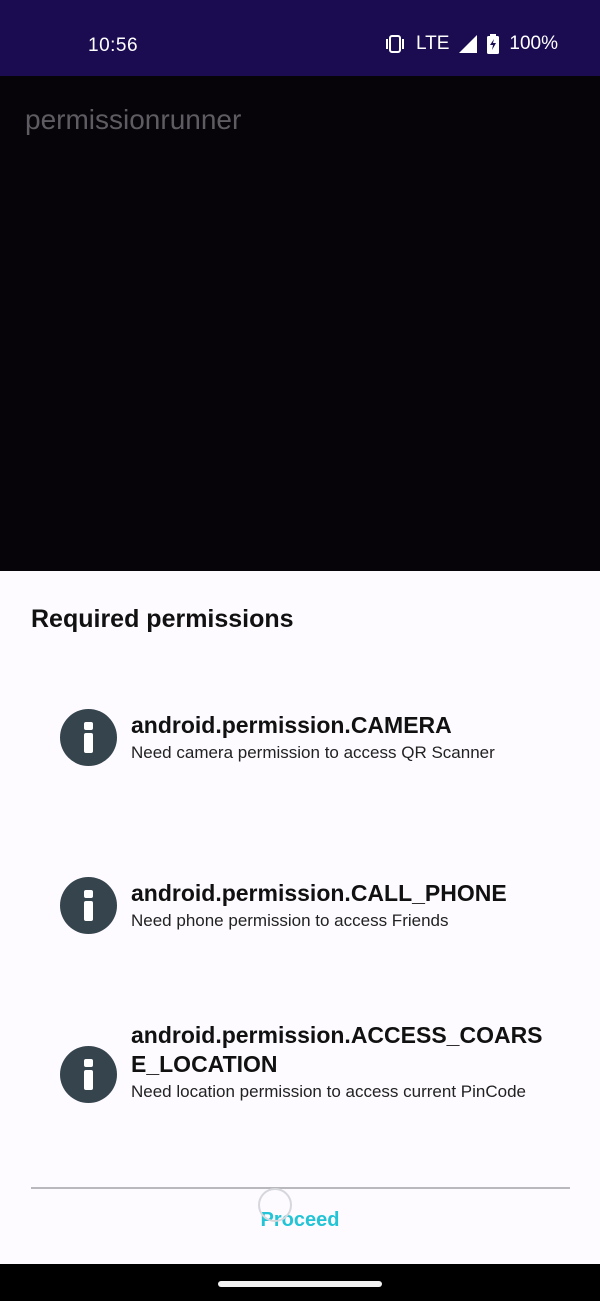 The width and height of the screenshot is (600, 1301). Describe the element at coordinates (291, 725) in the screenshot. I see `permission-name: android.permission.CAMERA` at that location.